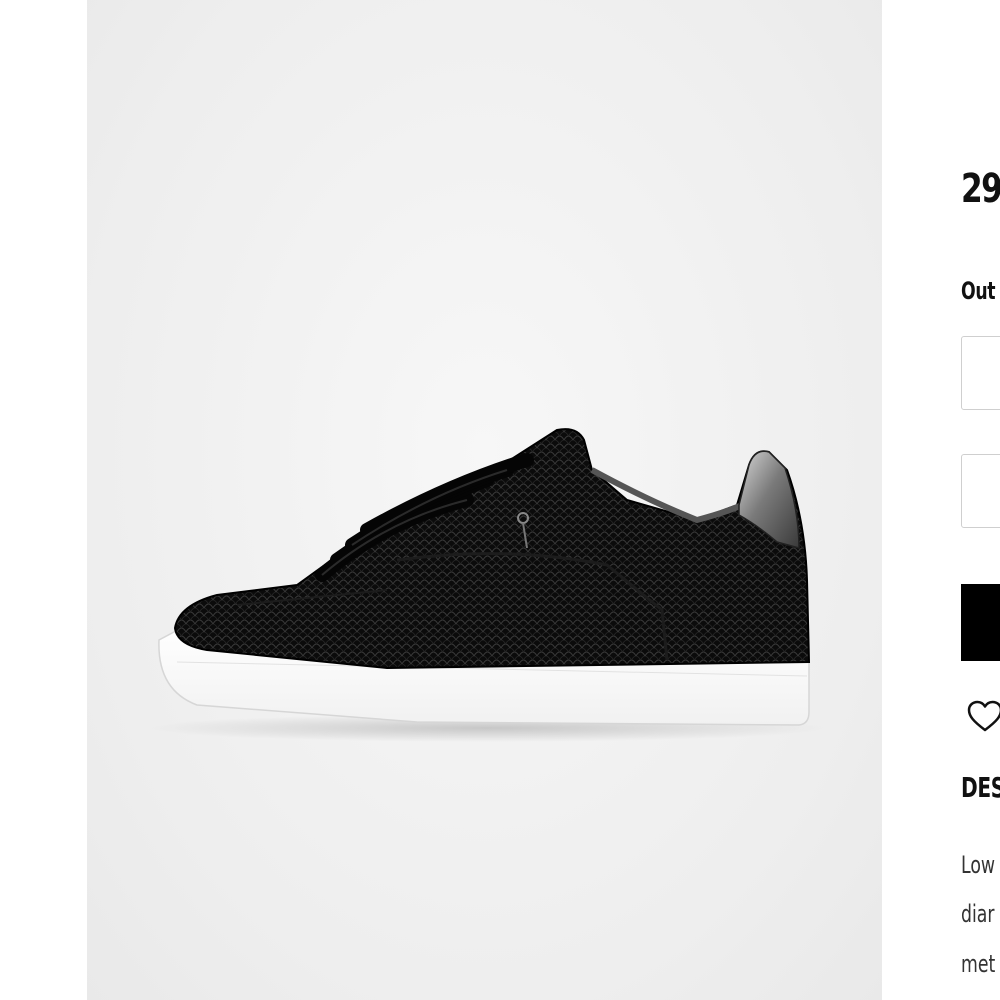  Describe the element at coordinates (983, 717) in the screenshot. I see `heart-icon` at that location.